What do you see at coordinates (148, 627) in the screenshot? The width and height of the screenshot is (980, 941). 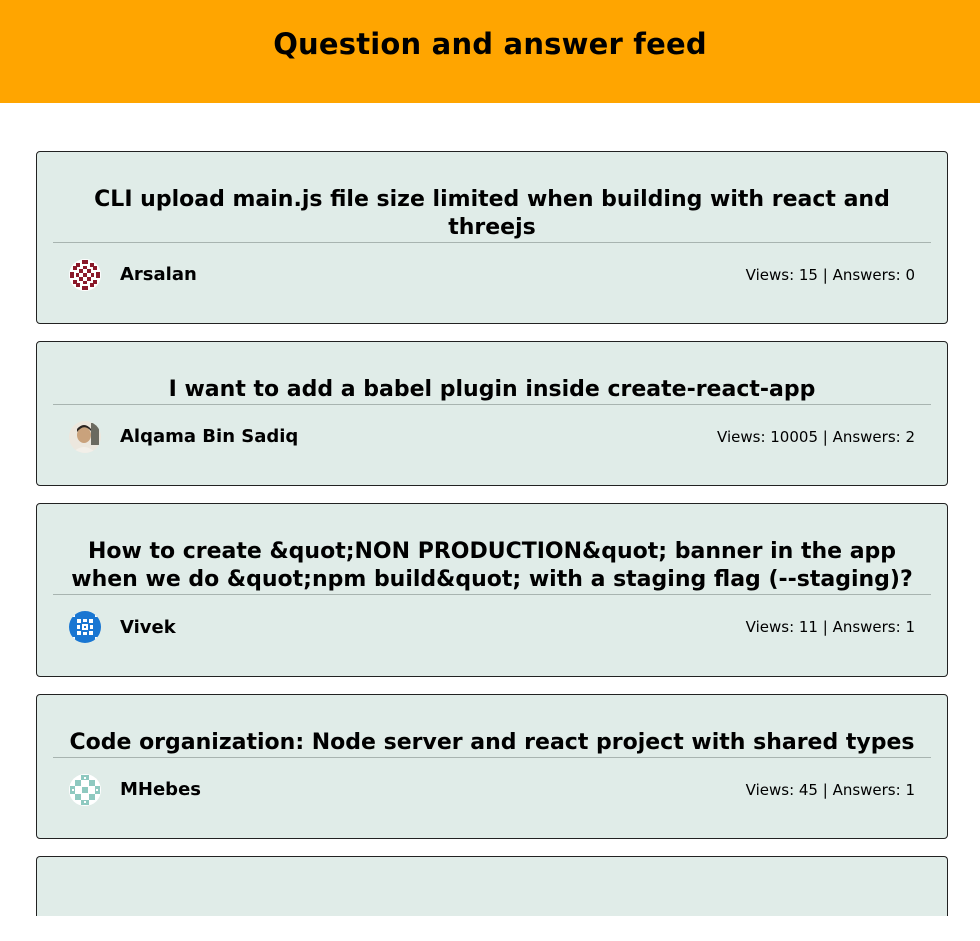 I see `author-name: Vivek` at bounding box center [148, 627].